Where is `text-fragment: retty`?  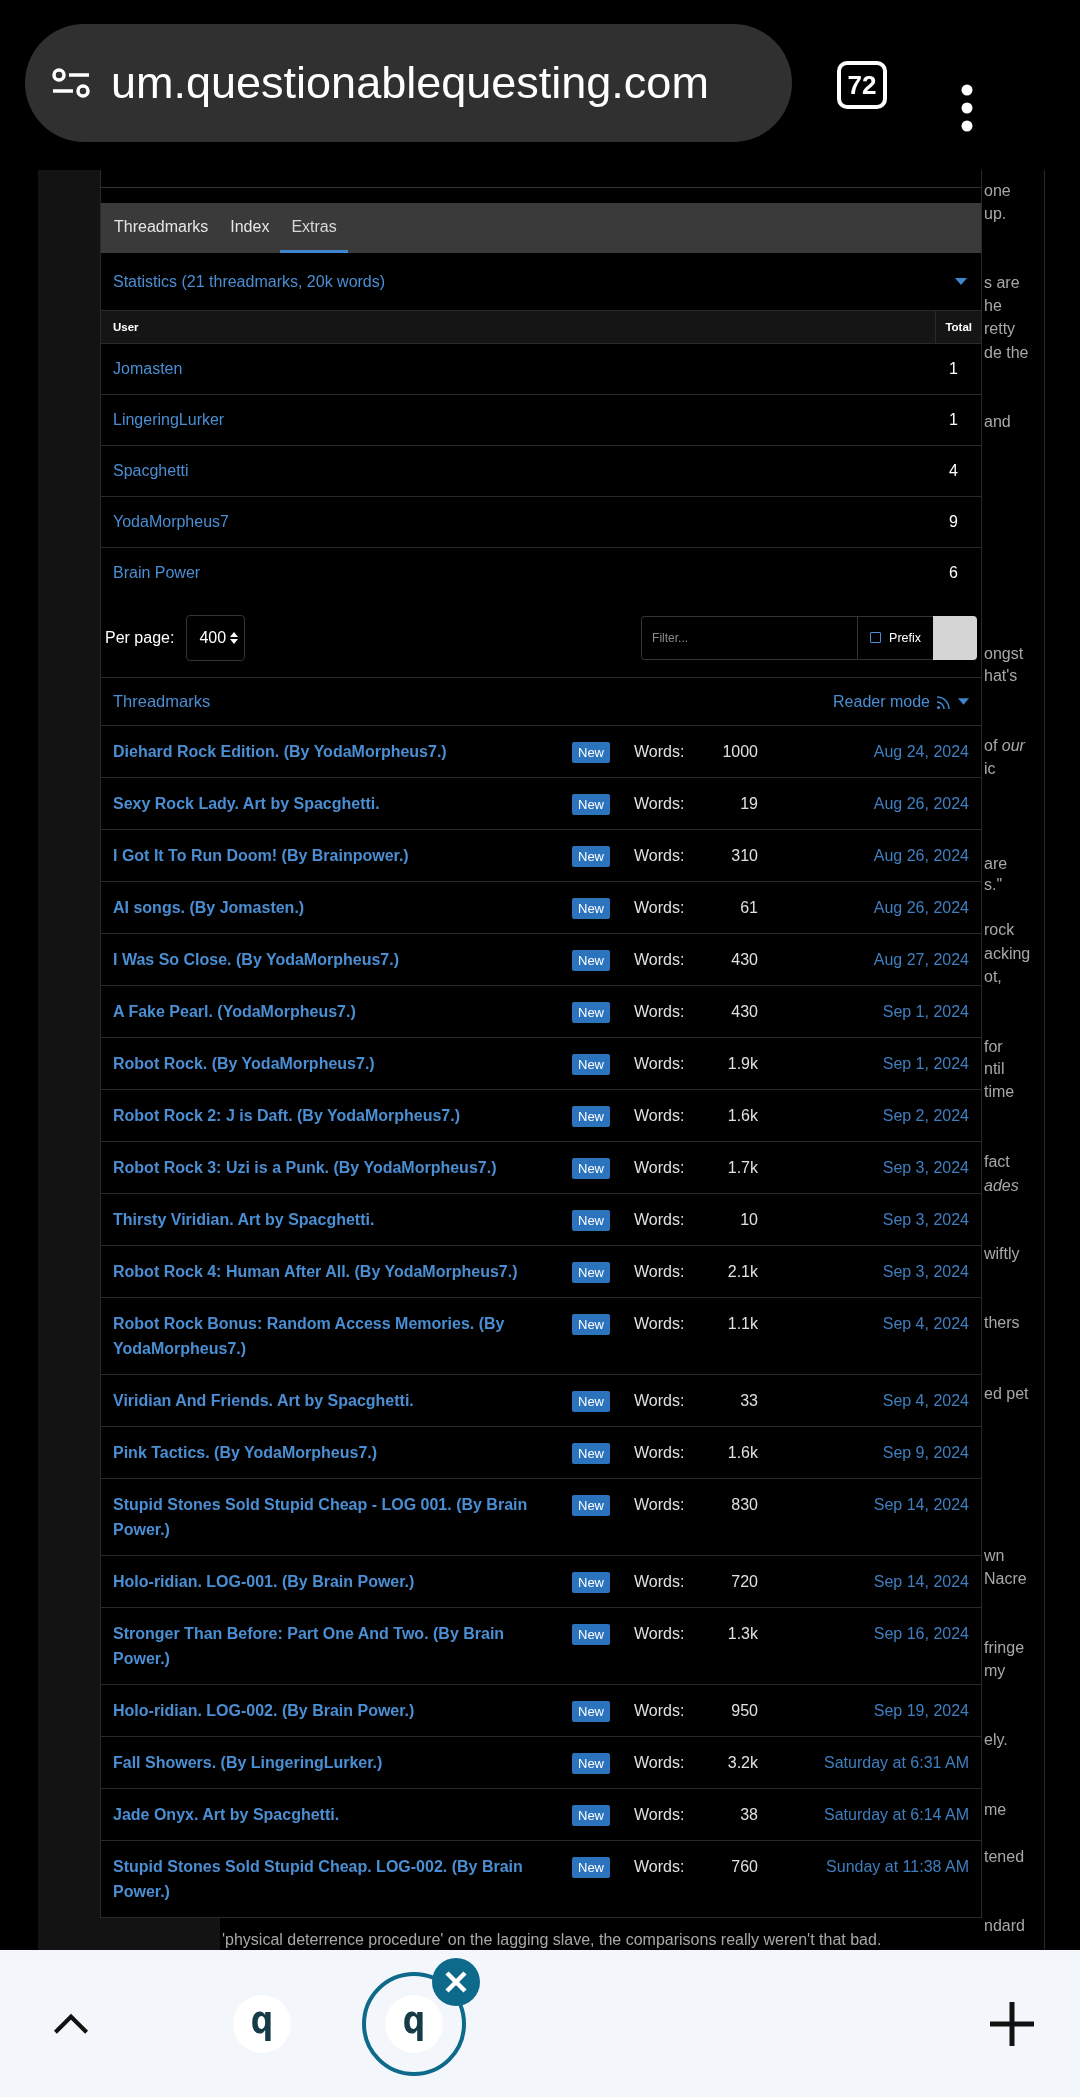 text-fragment: retty is located at coordinates (1000, 329).